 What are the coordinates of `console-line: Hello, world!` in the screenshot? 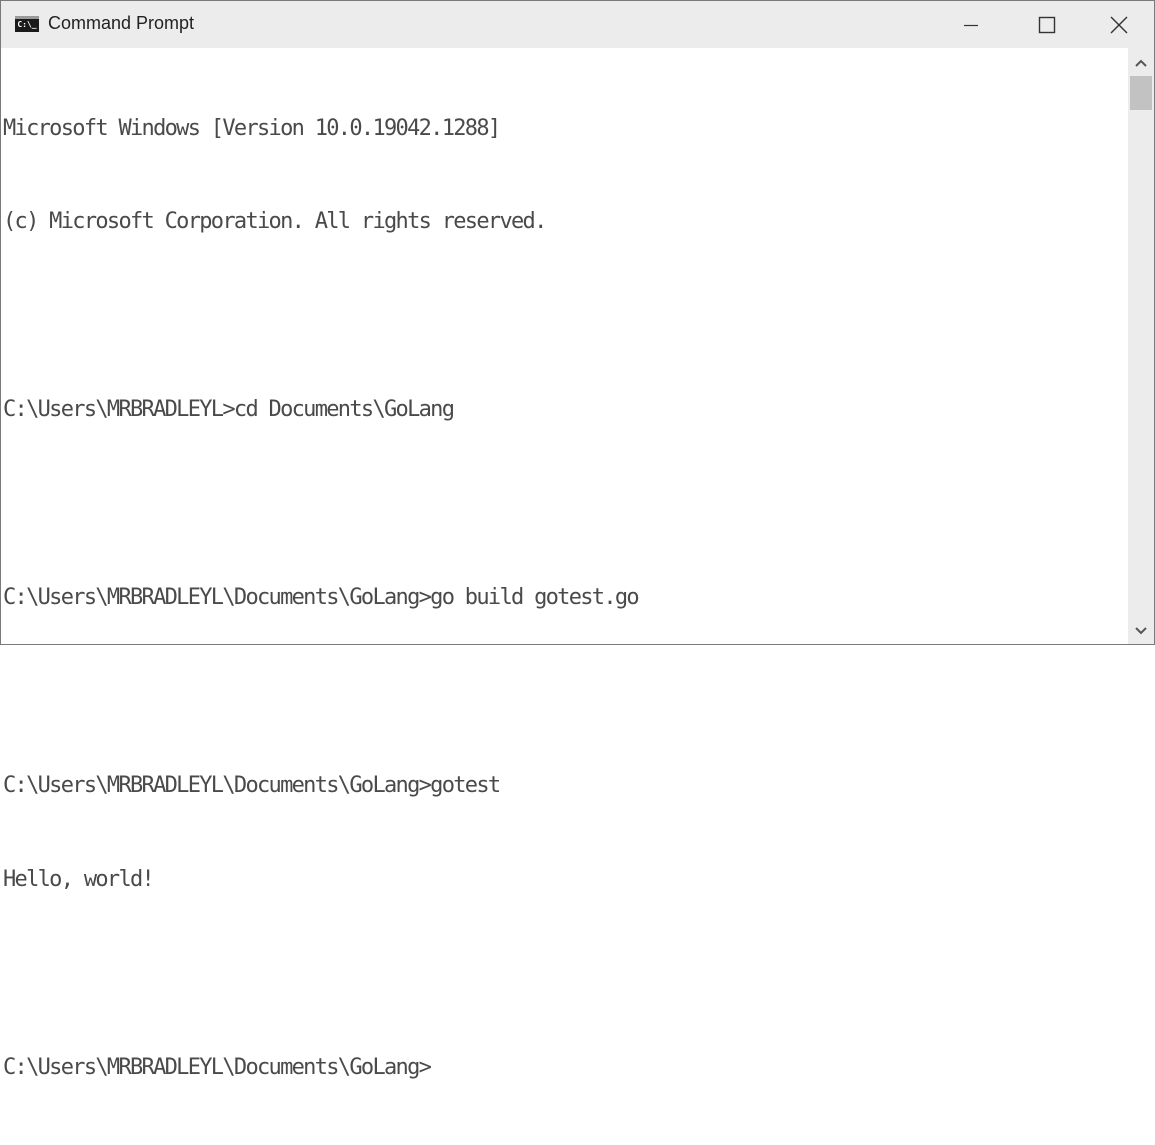 It's located at (79, 879).